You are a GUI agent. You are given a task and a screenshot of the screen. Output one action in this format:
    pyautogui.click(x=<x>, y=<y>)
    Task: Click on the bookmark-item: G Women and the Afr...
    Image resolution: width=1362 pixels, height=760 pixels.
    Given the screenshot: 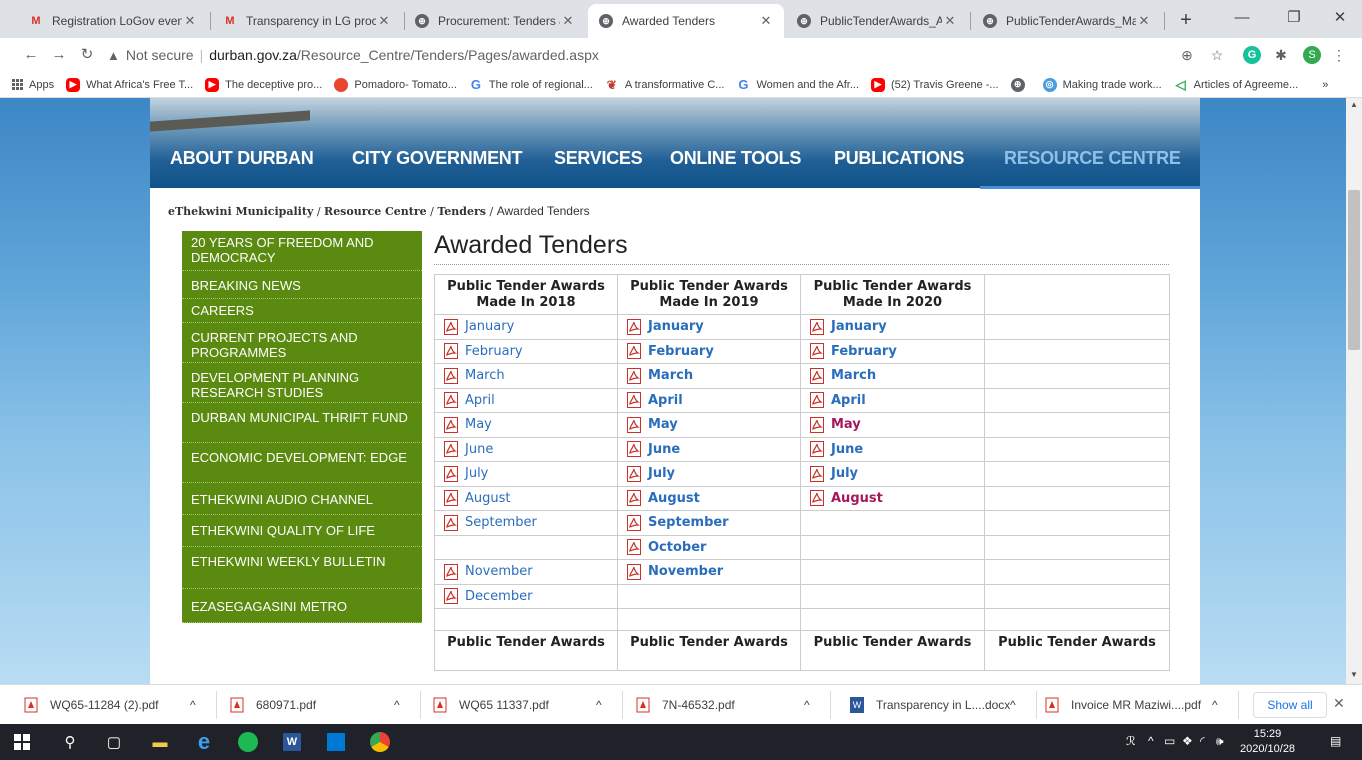 What is the action you would take?
    pyautogui.click(x=797, y=84)
    